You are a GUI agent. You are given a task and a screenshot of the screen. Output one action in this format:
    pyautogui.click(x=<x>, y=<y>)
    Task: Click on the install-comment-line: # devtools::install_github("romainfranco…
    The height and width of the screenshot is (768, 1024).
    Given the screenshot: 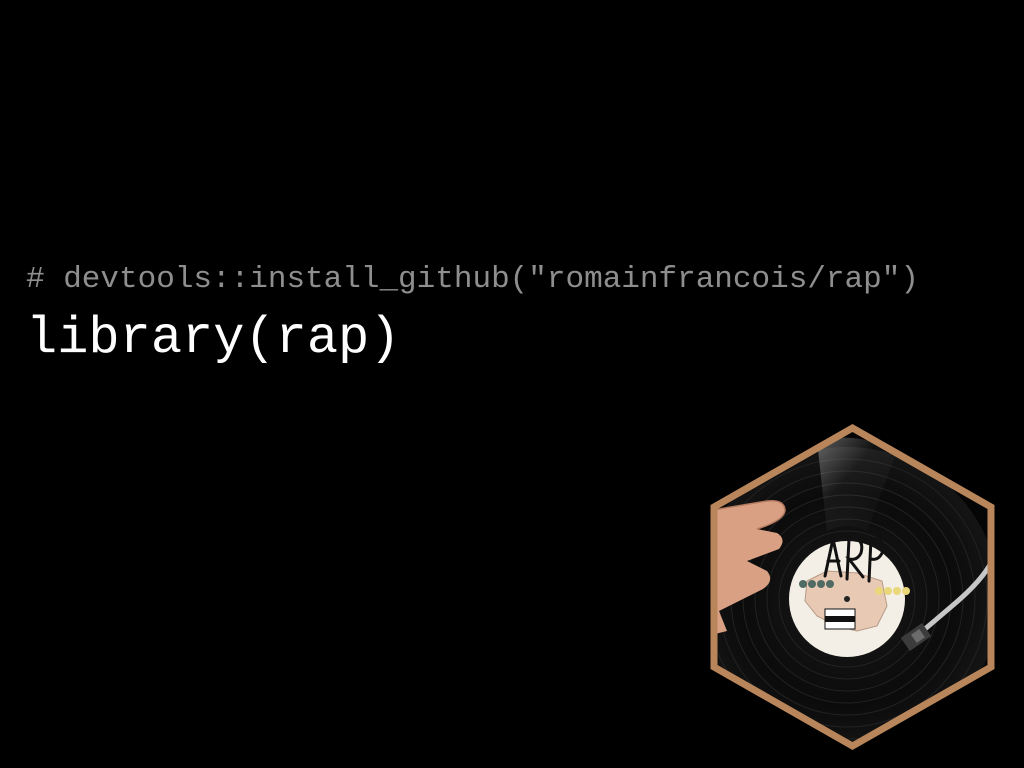 What is the action you would take?
    pyautogui.click(x=472, y=279)
    